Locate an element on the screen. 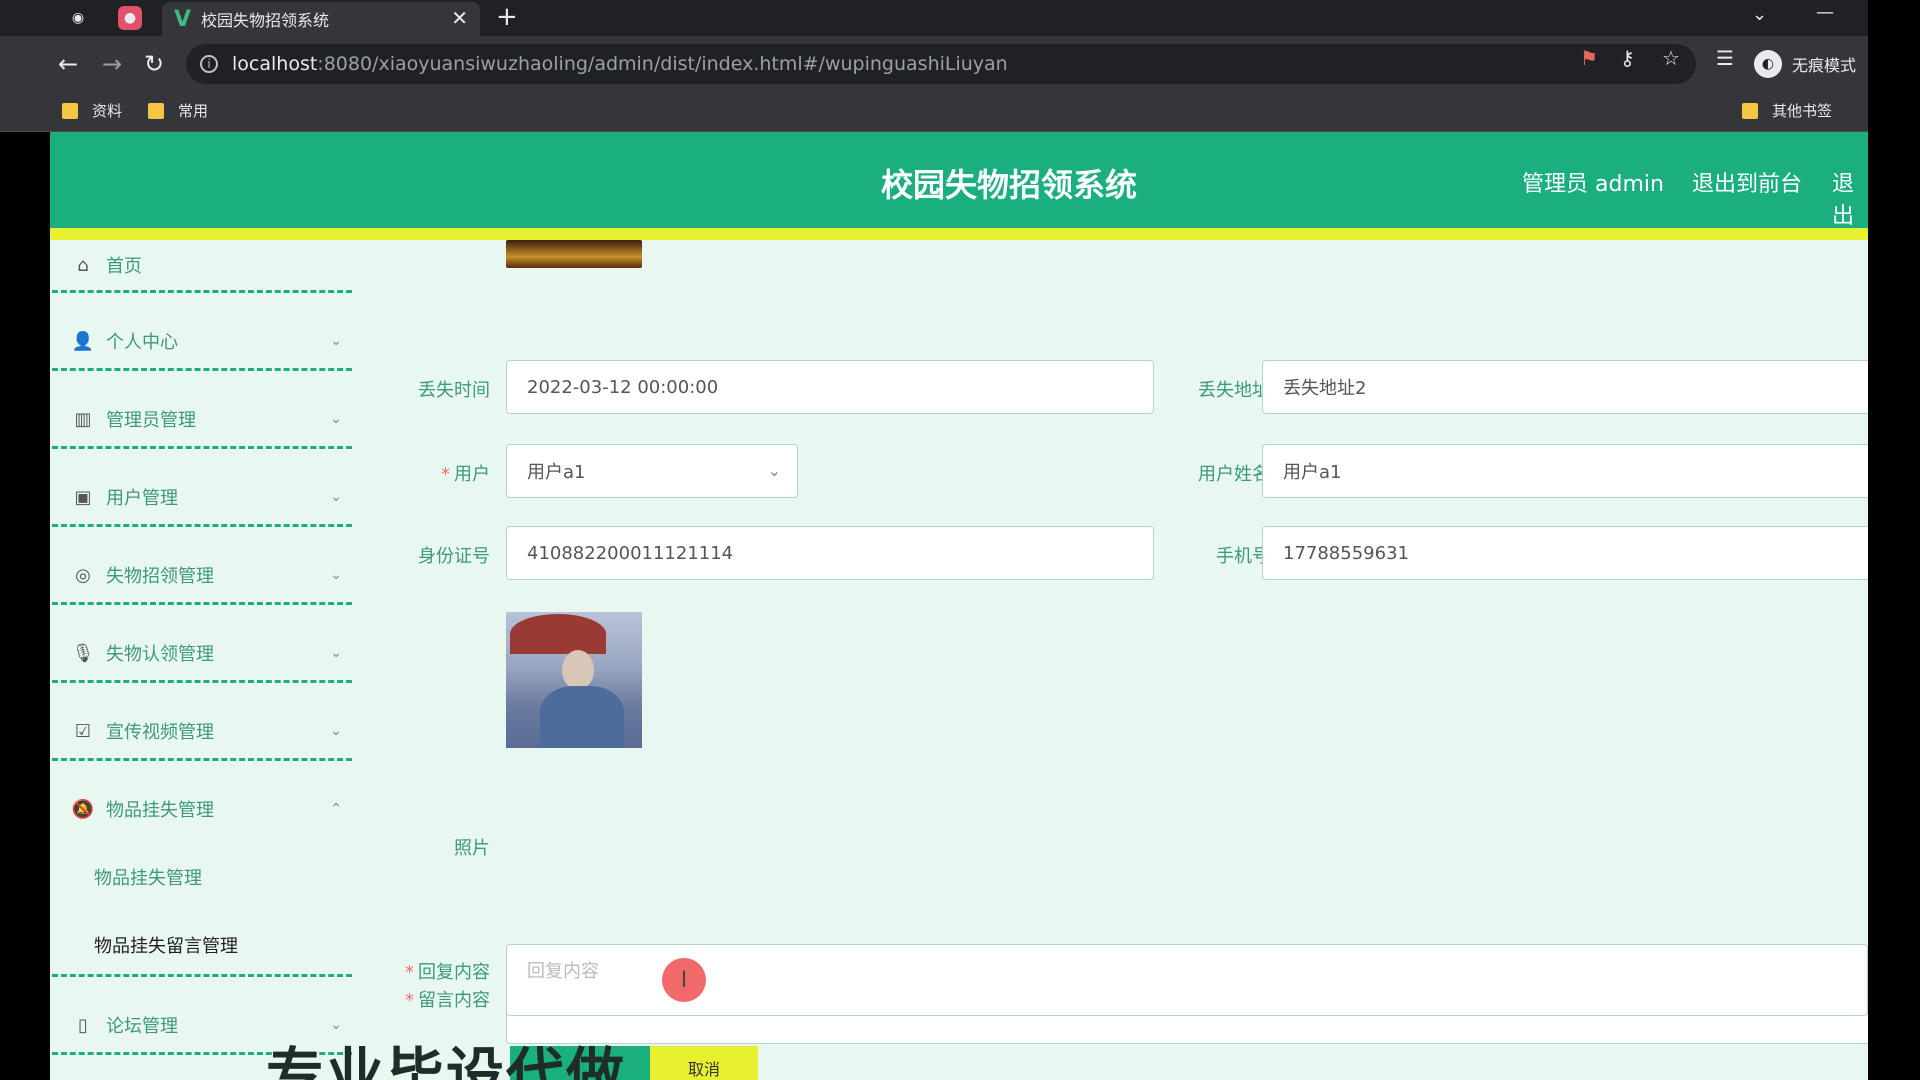 The image size is (1920, 1080). sidebar-item-profile: 👤 个人中心 ⌄ is located at coordinates (207, 341).